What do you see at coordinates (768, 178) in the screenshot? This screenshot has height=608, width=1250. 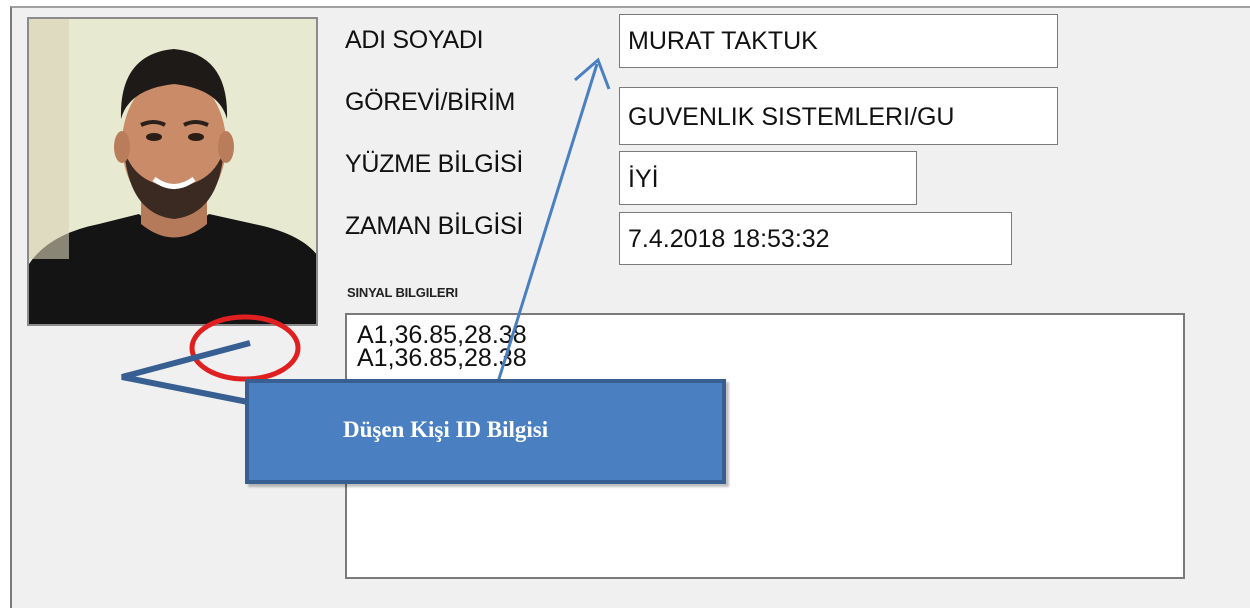 I see `swim-field: İYİ` at bounding box center [768, 178].